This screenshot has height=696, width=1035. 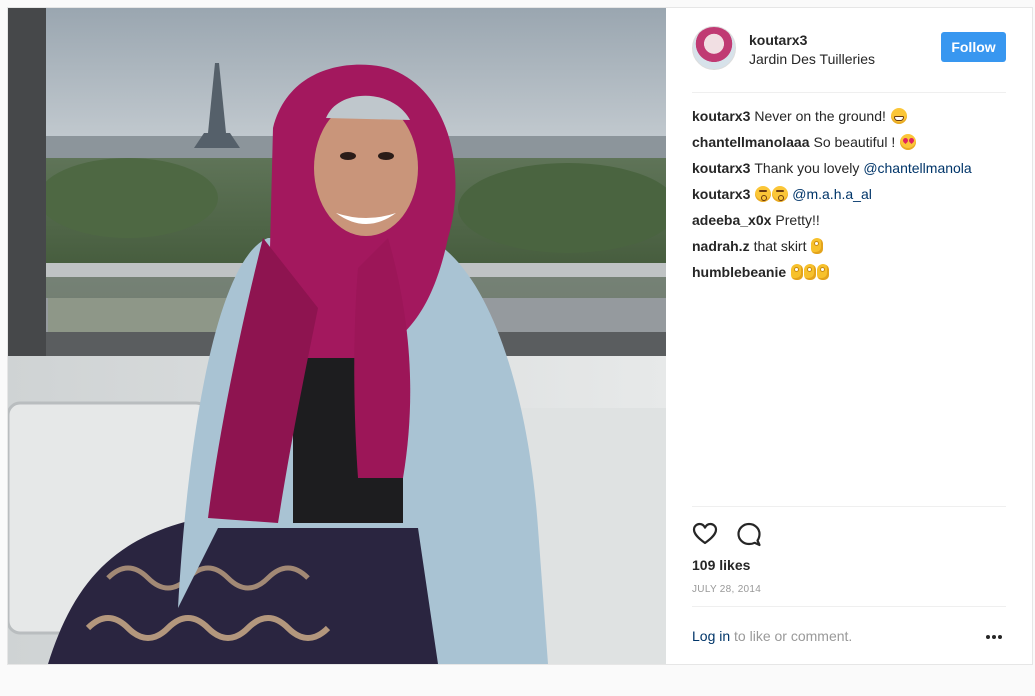 I want to click on list-item: koutarx3 @m.a.h.a_al, so click(x=852, y=198).